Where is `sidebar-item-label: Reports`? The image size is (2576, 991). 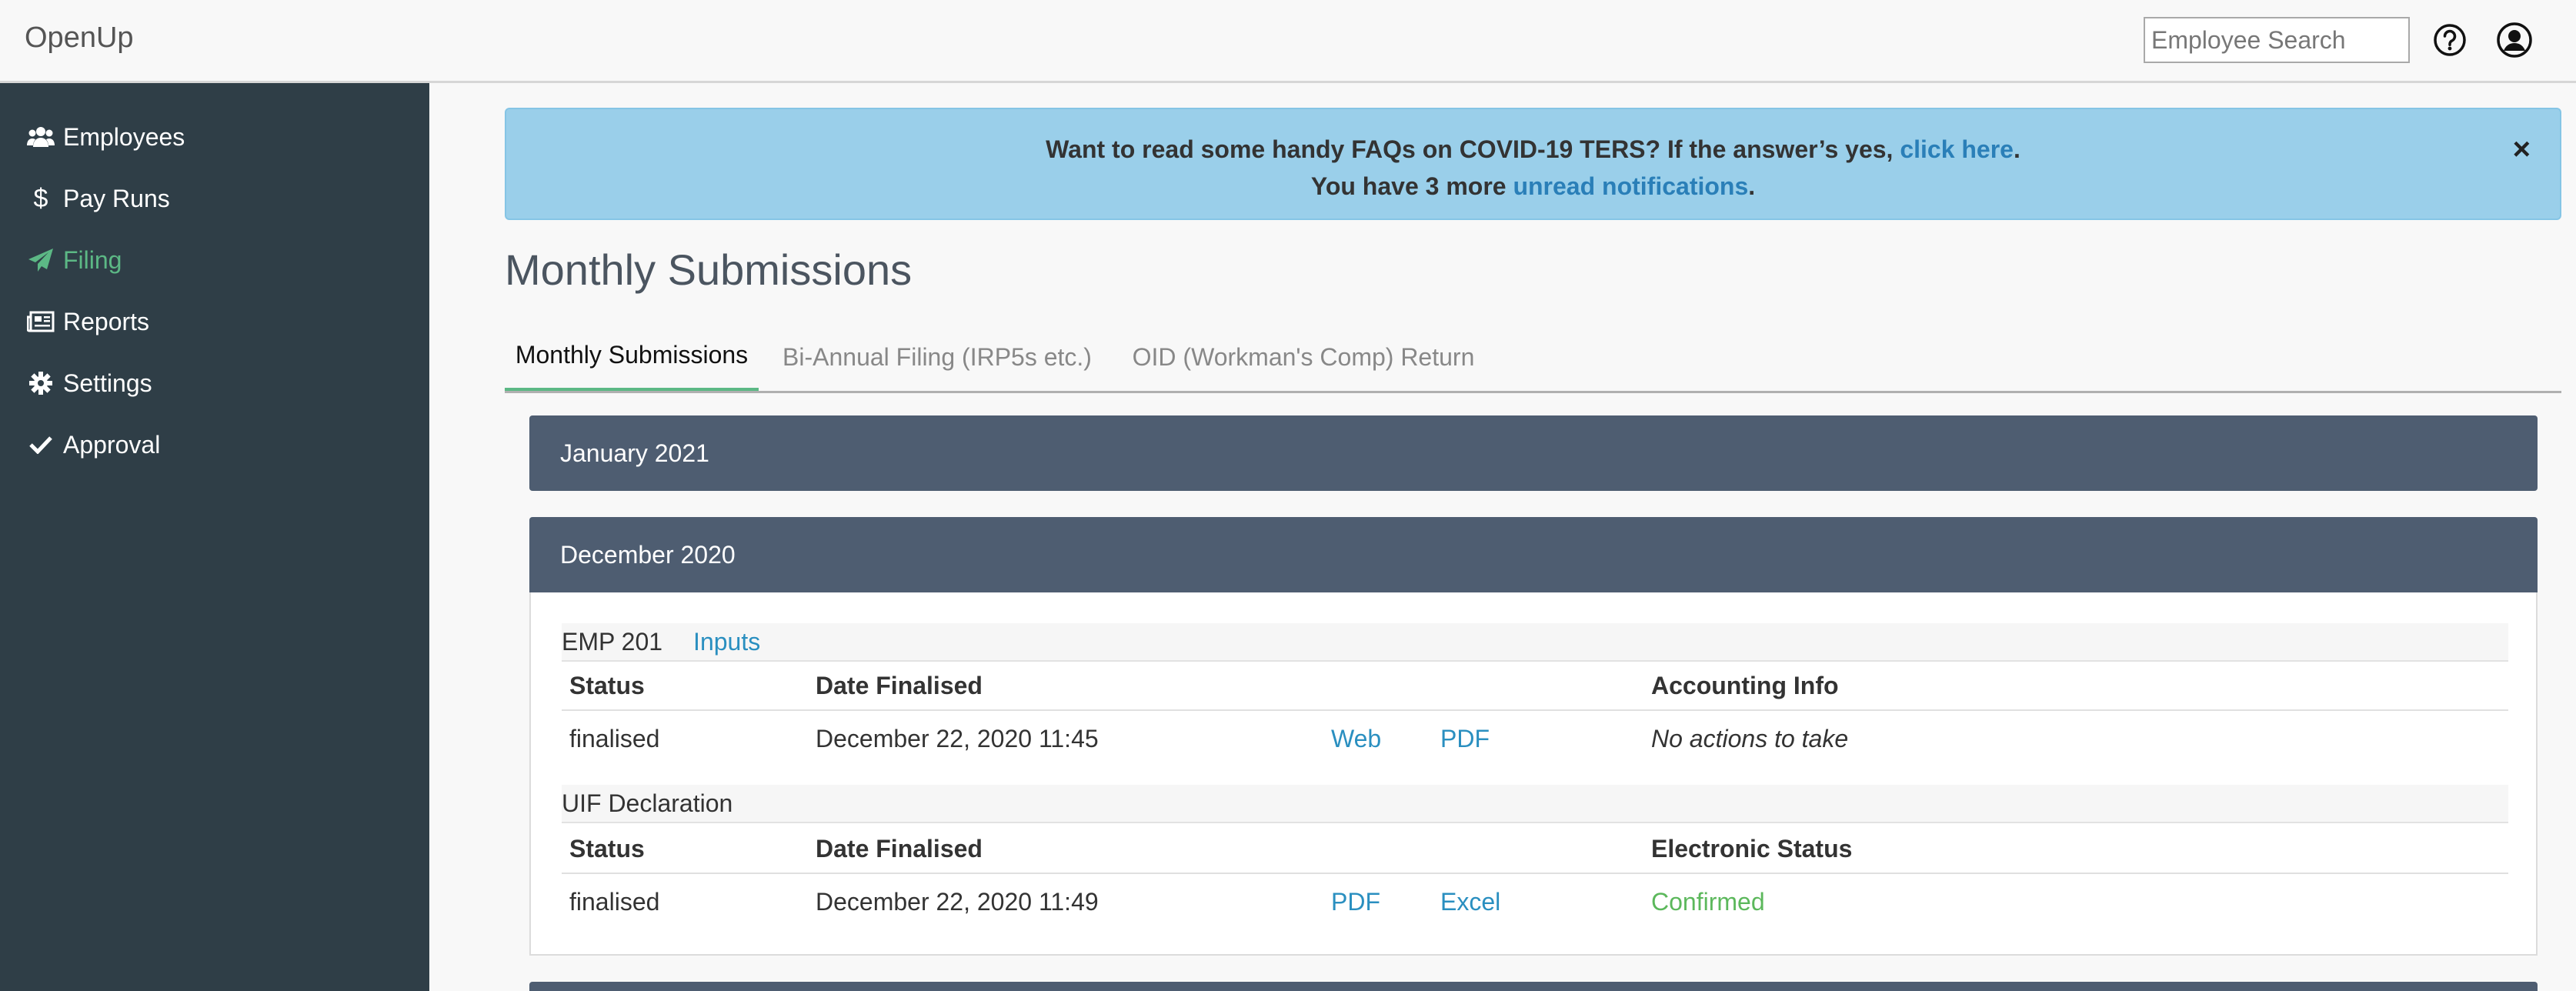
sidebar-item-label: Reports is located at coordinates (106, 321).